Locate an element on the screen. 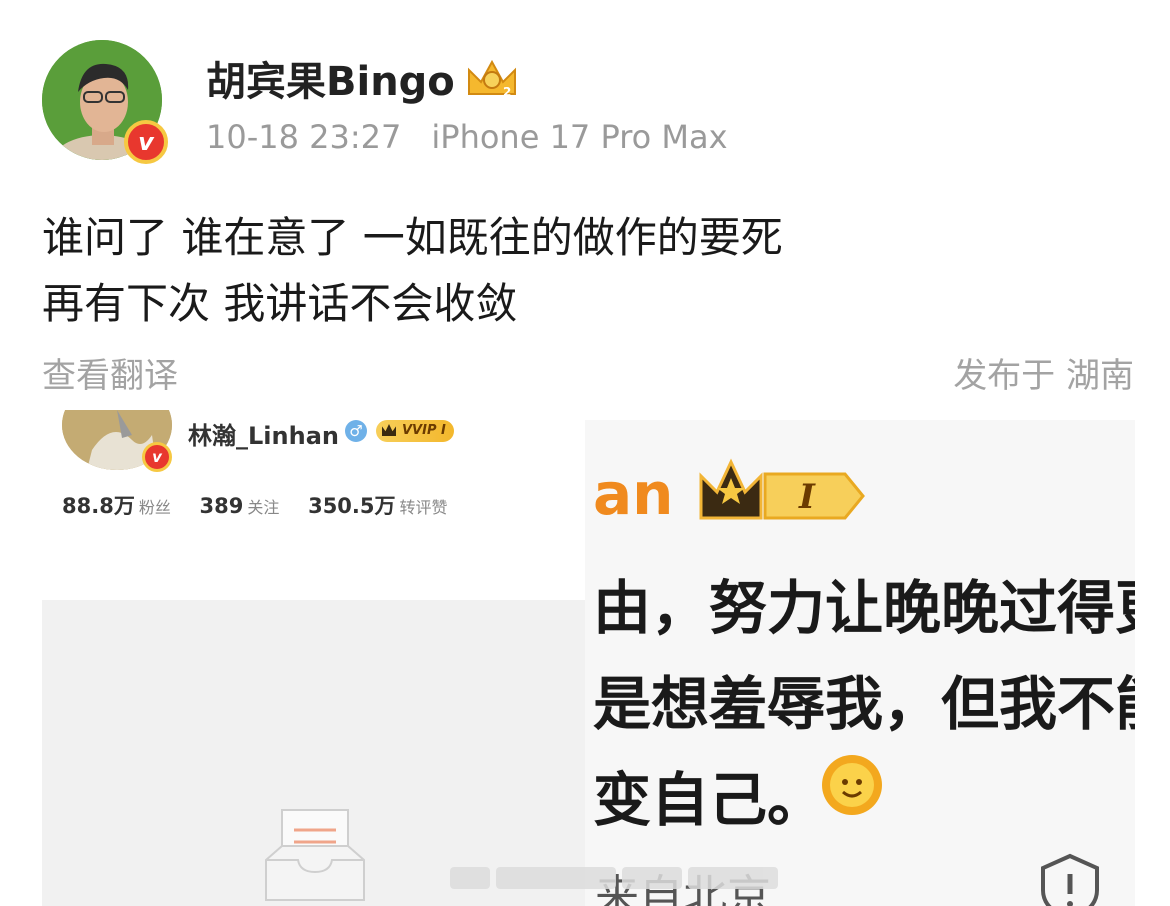  stat-following: 389 关注 is located at coordinates (239, 506).